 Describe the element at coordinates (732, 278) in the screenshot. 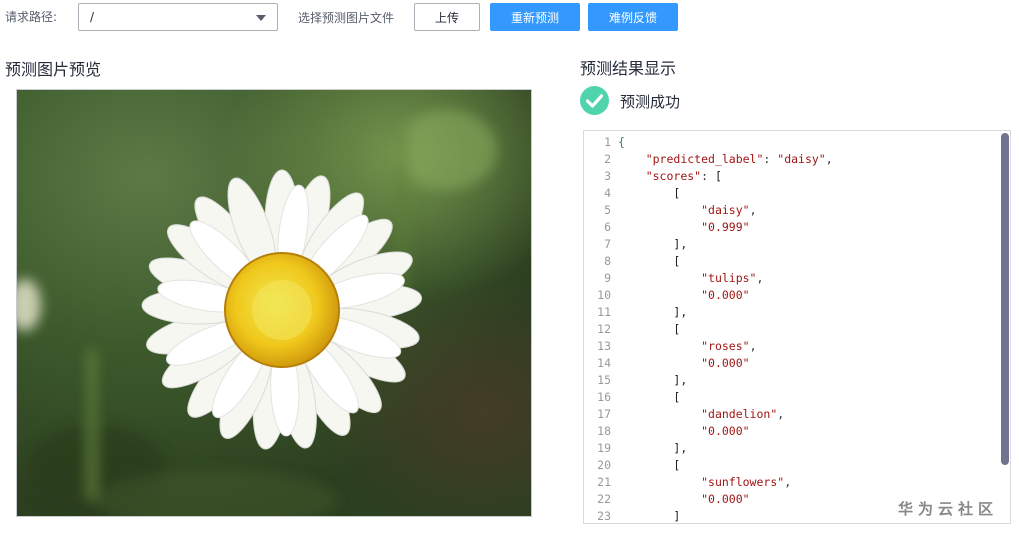

I see `code-text: "tulips",` at that location.